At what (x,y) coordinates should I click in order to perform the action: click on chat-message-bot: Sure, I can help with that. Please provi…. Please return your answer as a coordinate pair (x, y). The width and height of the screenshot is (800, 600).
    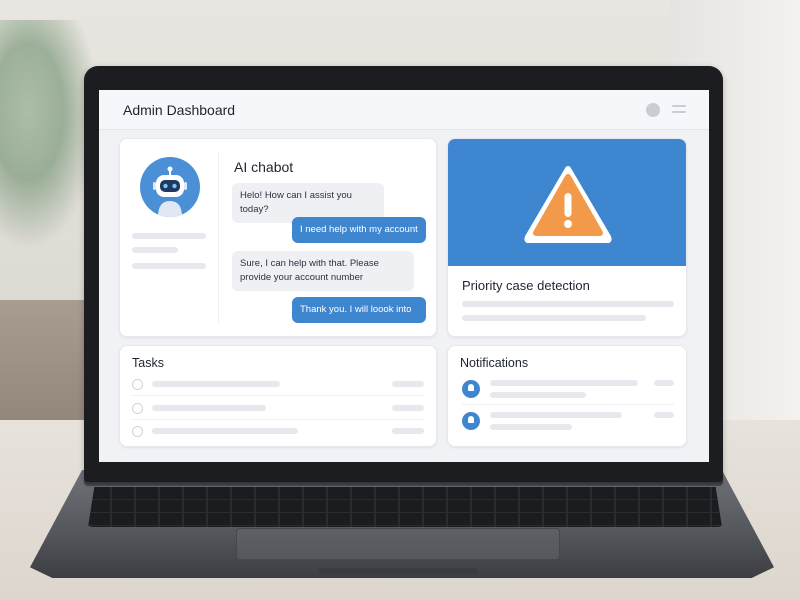
    Looking at the image, I should click on (323, 271).